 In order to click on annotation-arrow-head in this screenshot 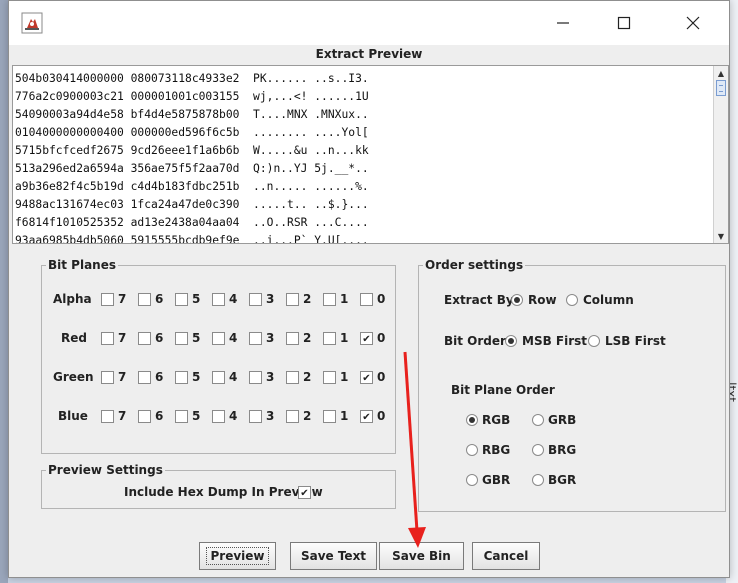, I will do `click(417, 537)`.